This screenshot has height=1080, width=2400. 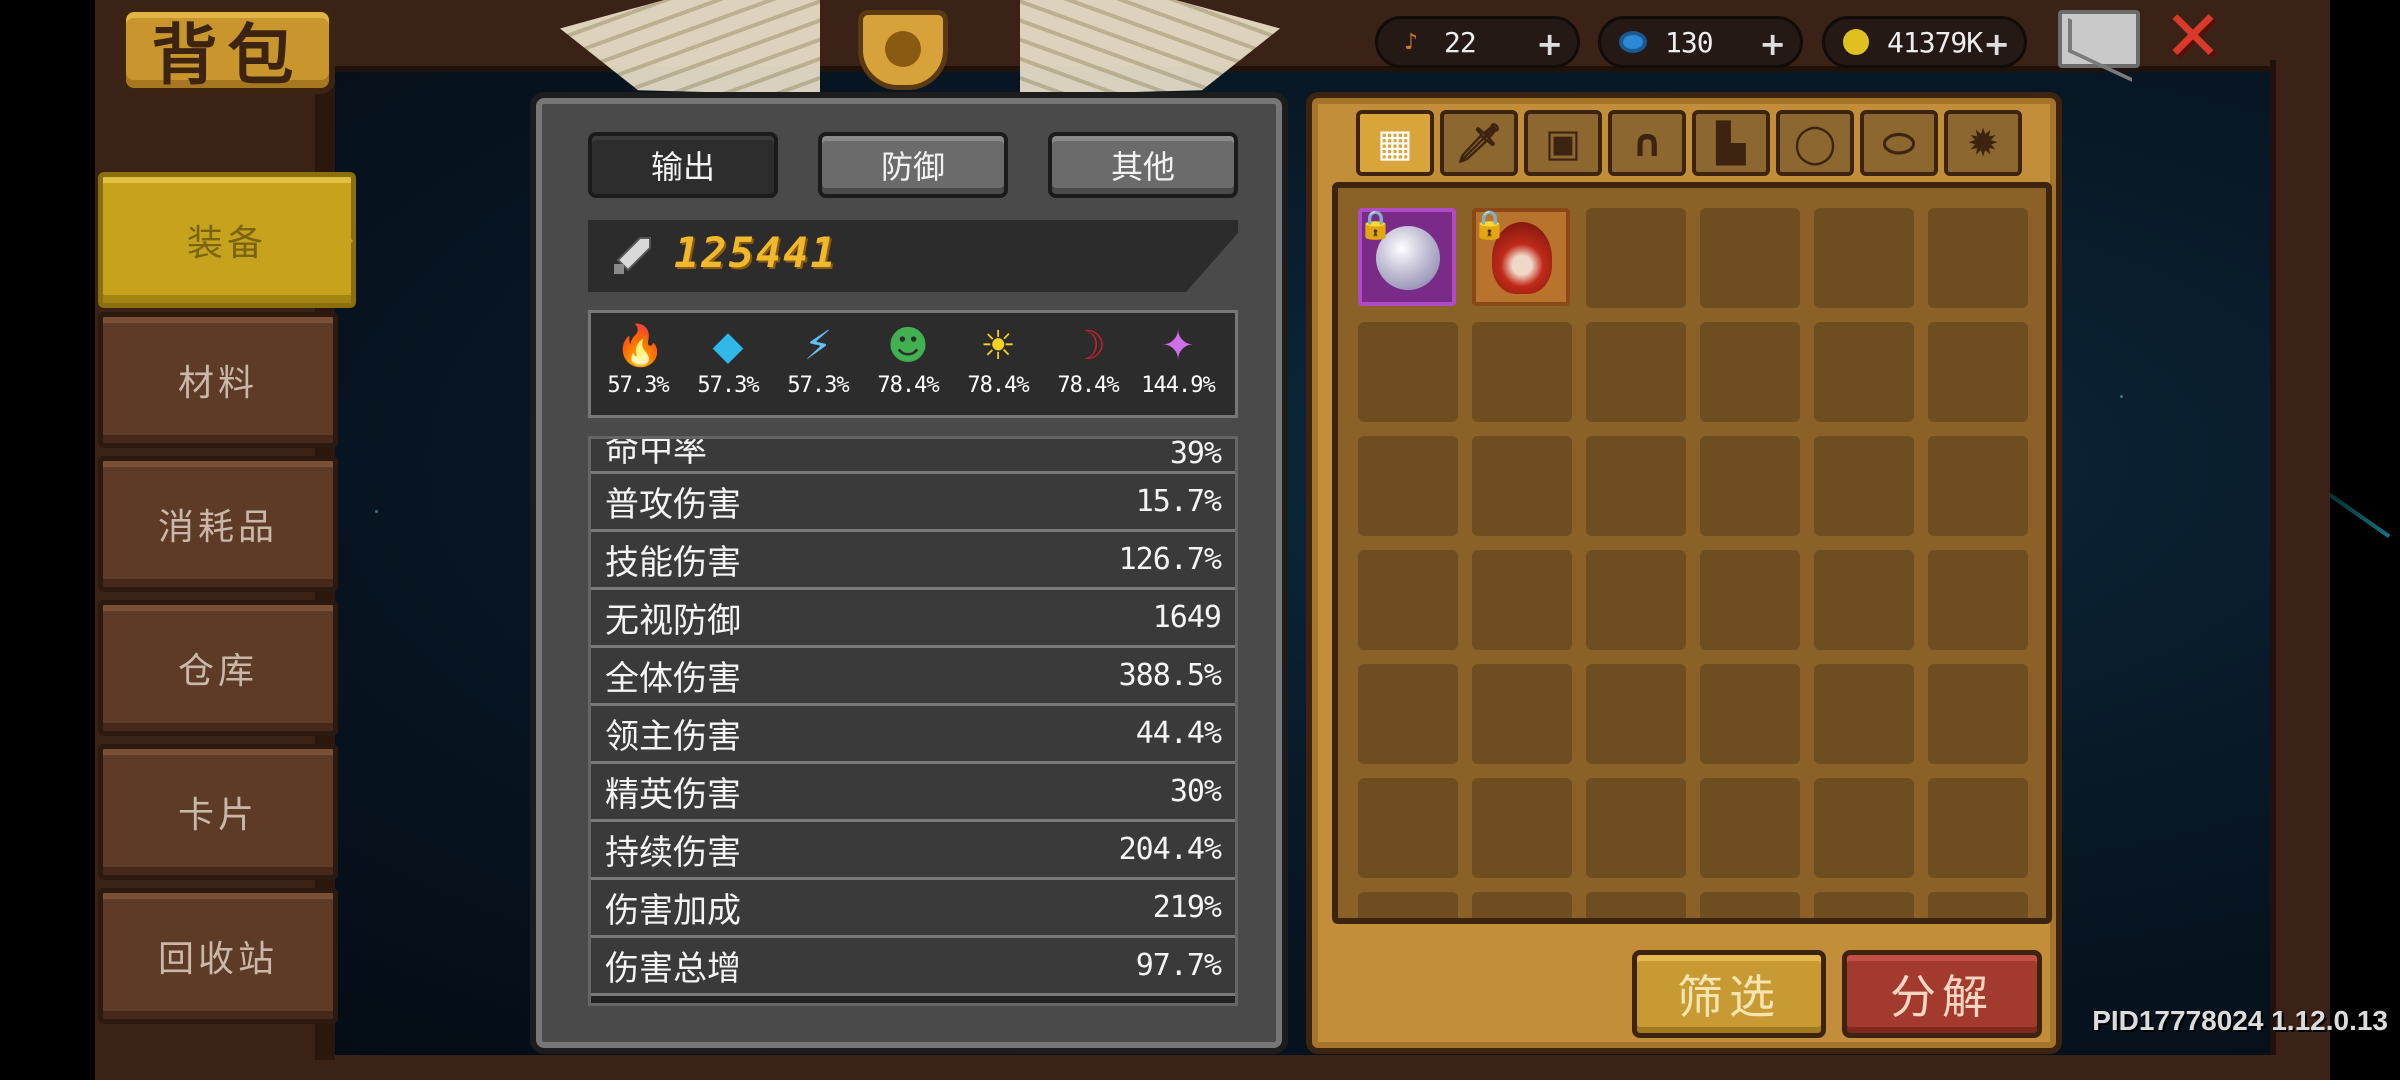 What do you see at coordinates (1521, 257) in the screenshot?
I see `inventory-item-flame: 🔒` at bounding box center [1521, 257].